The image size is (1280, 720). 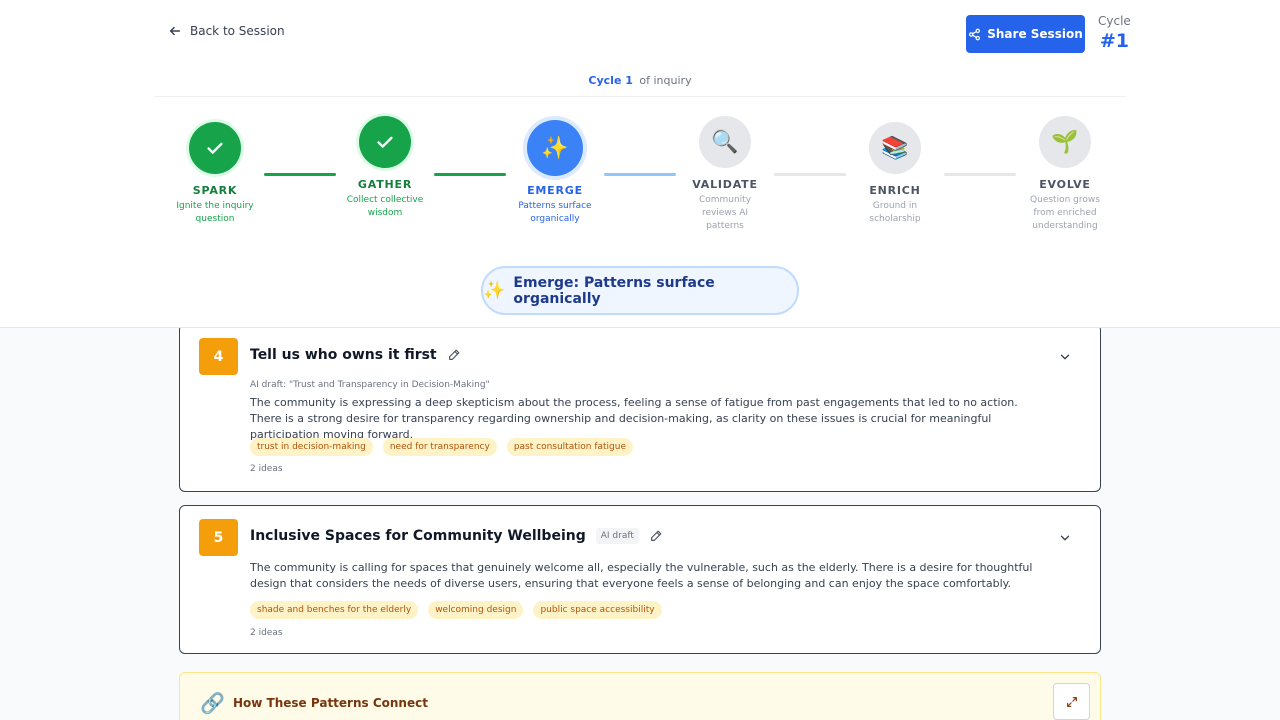 I want to click on step-gather: GATHER Collect collective wisdom, so click(x=385, y=168).